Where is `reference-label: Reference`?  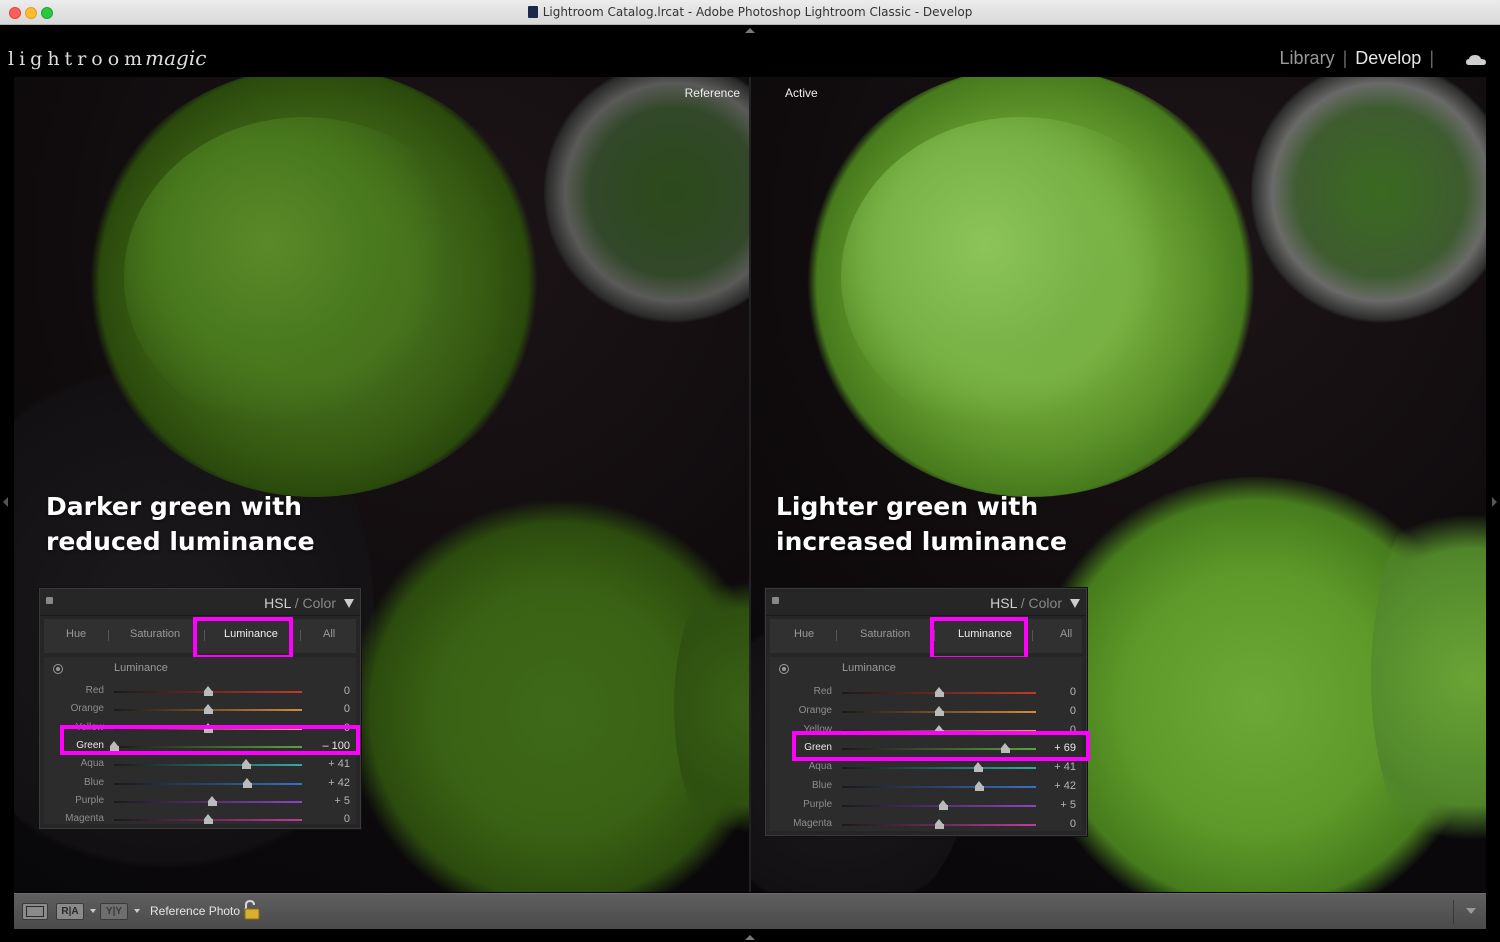
reference-label: Reference is located at coordinates (712, 93).